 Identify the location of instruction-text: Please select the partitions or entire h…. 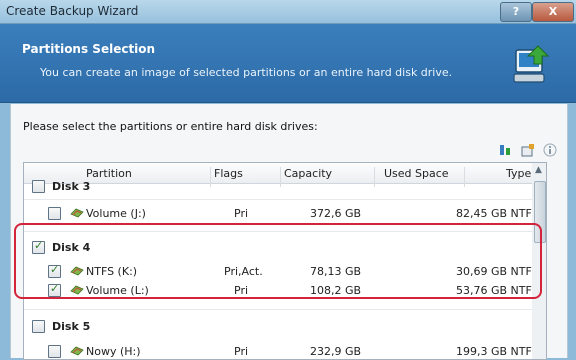
(170, 126).